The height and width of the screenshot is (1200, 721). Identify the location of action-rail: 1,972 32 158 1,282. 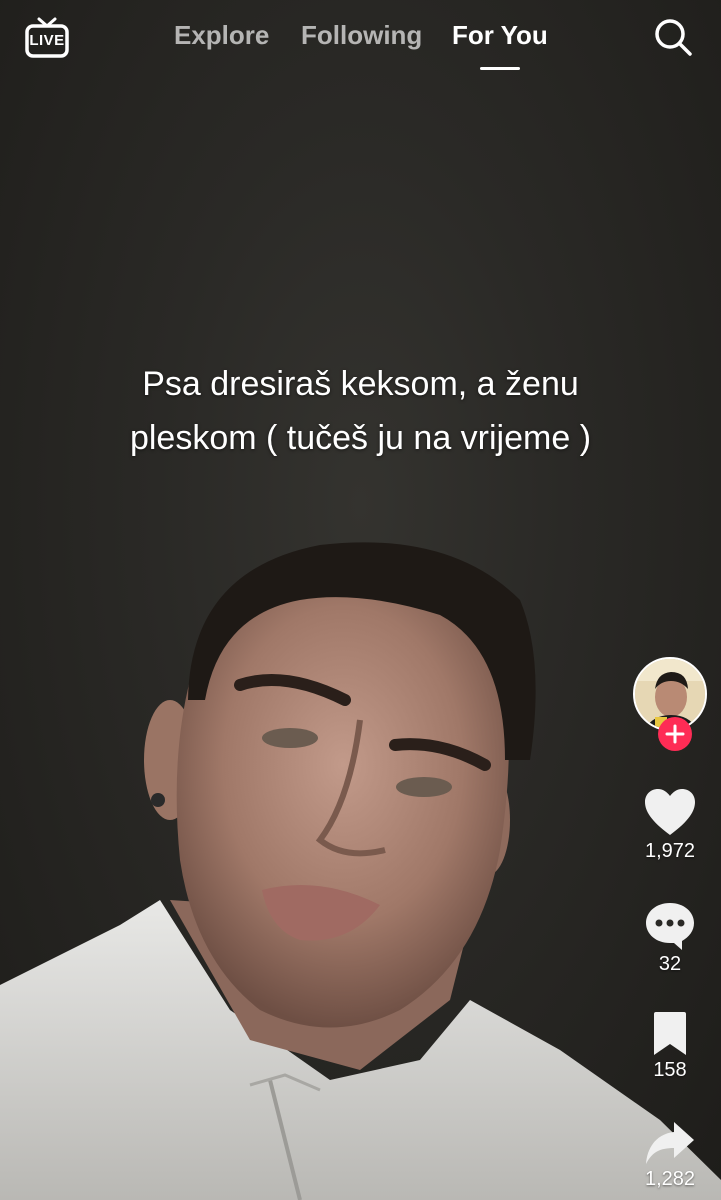
(671, 927).